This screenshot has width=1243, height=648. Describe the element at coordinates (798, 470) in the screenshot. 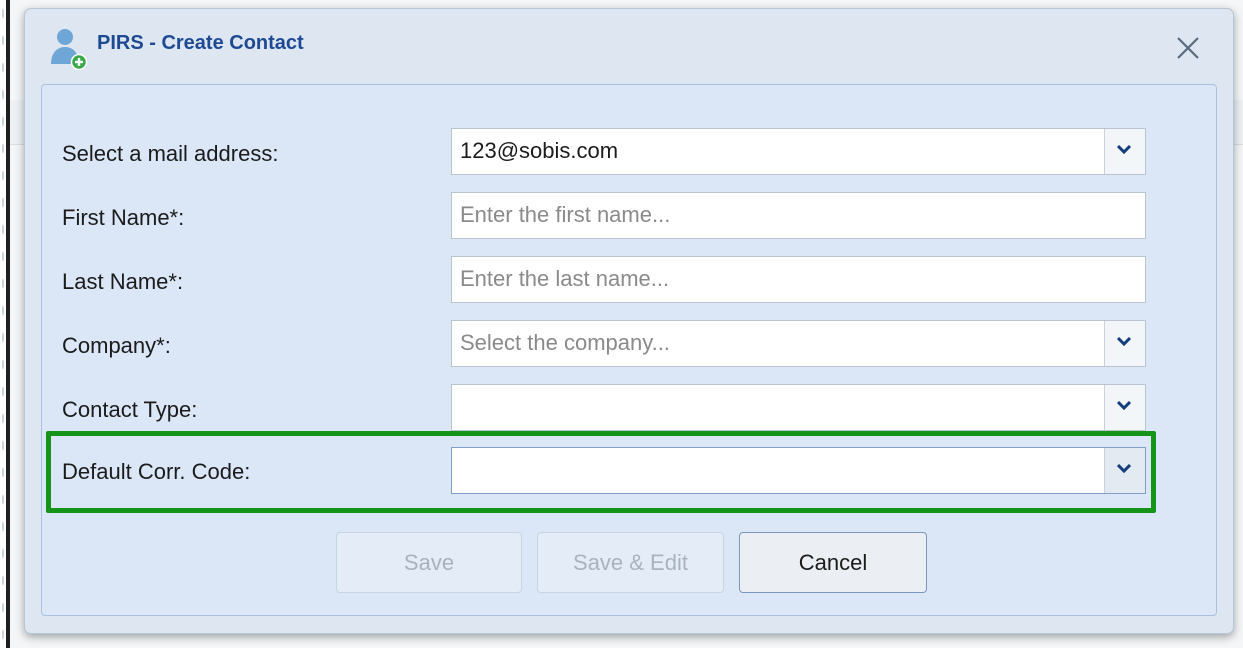

I see `default-corr-code-select` at that location.